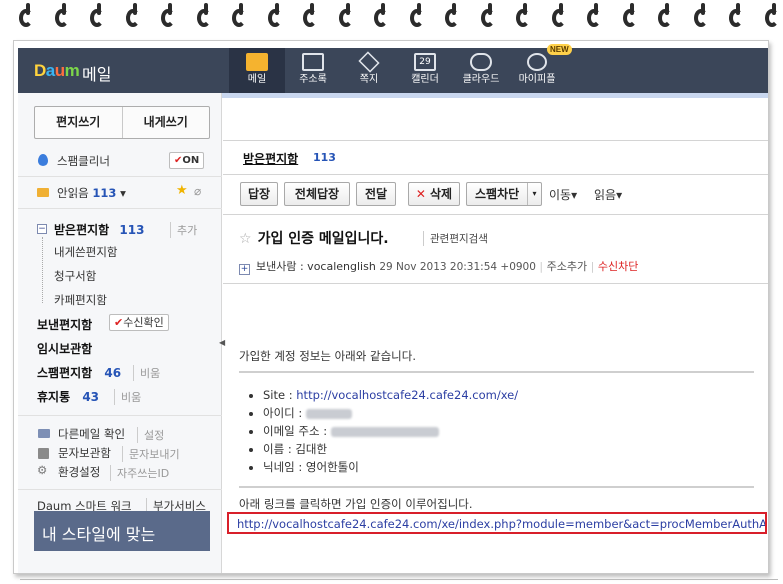 This screenshot has width=783, height=584. What do you see at coordinates (99, 229) in the screenshot?
I see `sidebar-item-inbox: 받은편지함 113` at bounding box center [99, 229].